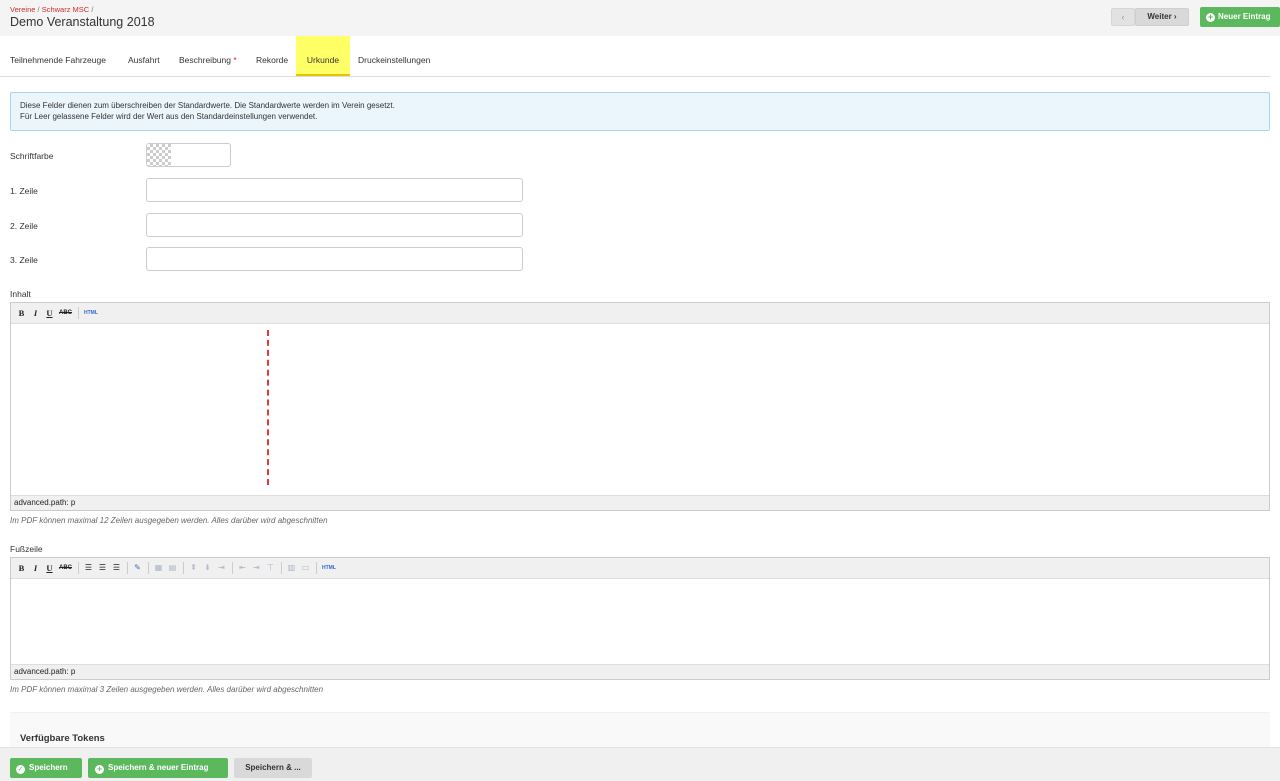 This screenshot has width=1280, height=781. I want to click on save-and-new-button: + Speichern & neuer Eintrag, so click(158, 768).